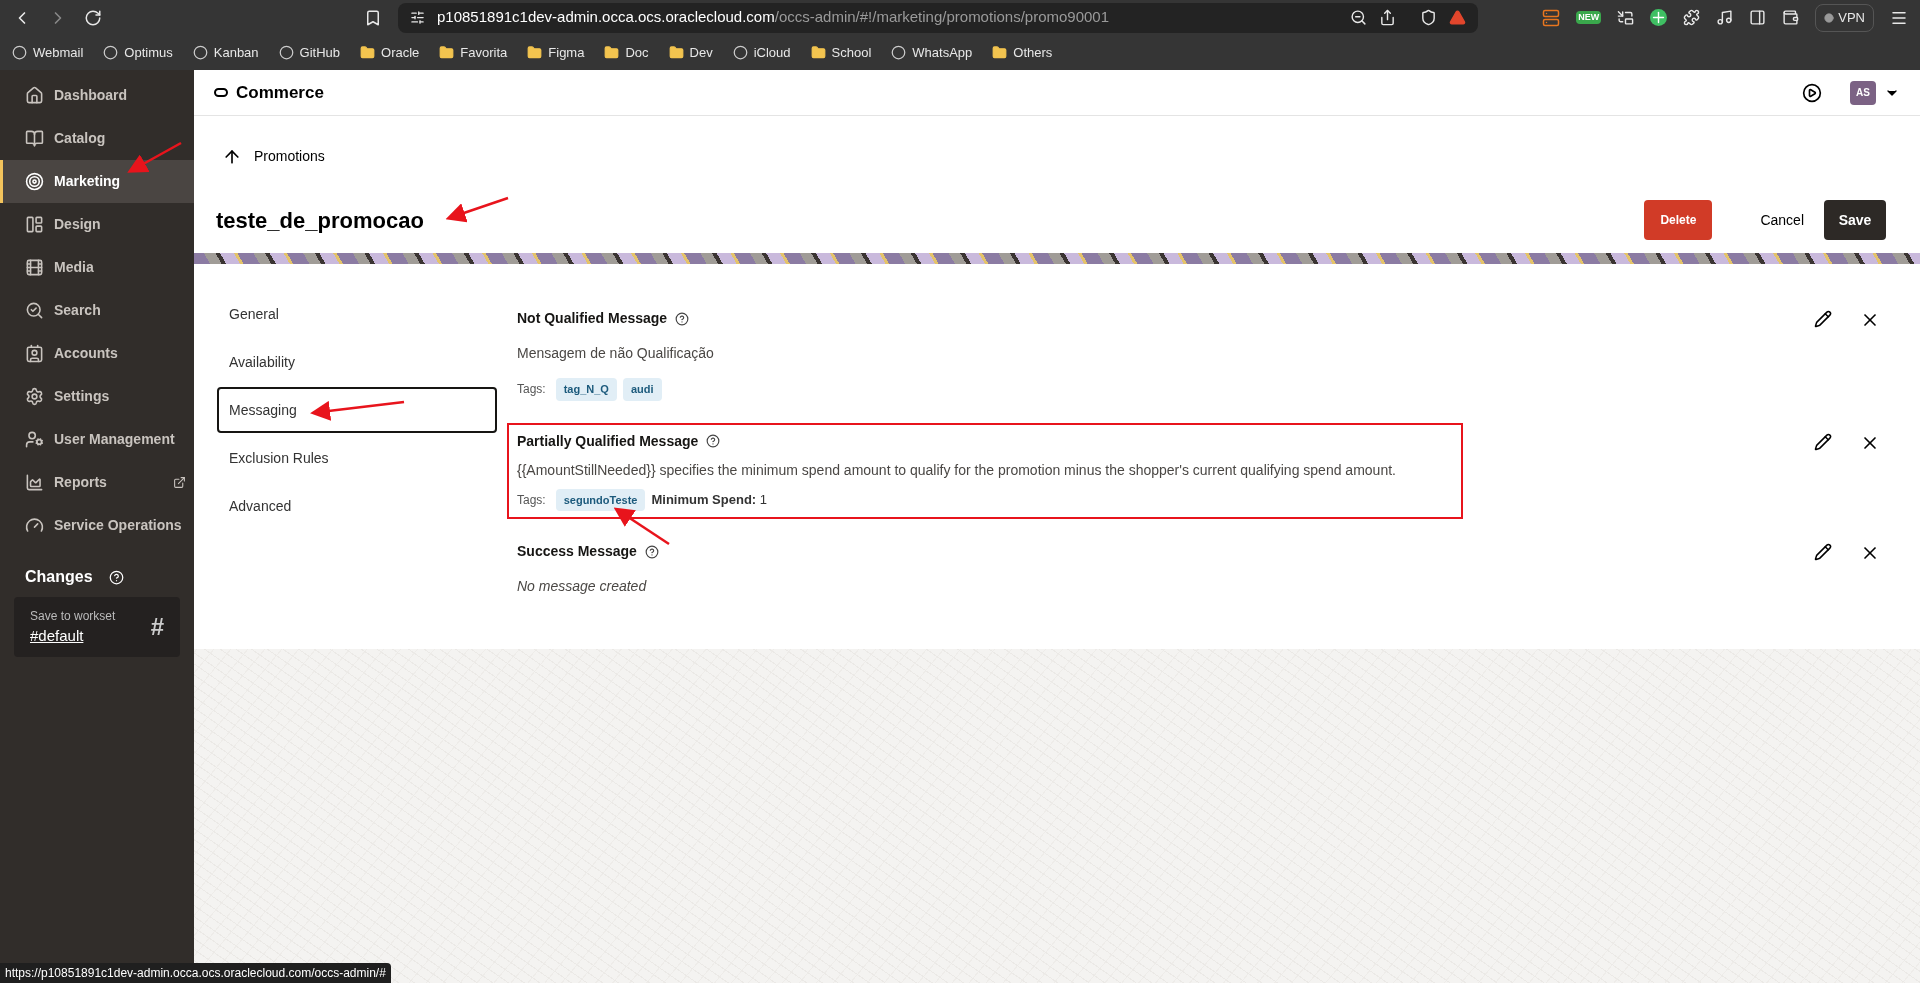 This screenshot has height=983, width=1920. Describe the element at coordinates (1626, 17) in the screenshot. I see `window-icon` at that location.